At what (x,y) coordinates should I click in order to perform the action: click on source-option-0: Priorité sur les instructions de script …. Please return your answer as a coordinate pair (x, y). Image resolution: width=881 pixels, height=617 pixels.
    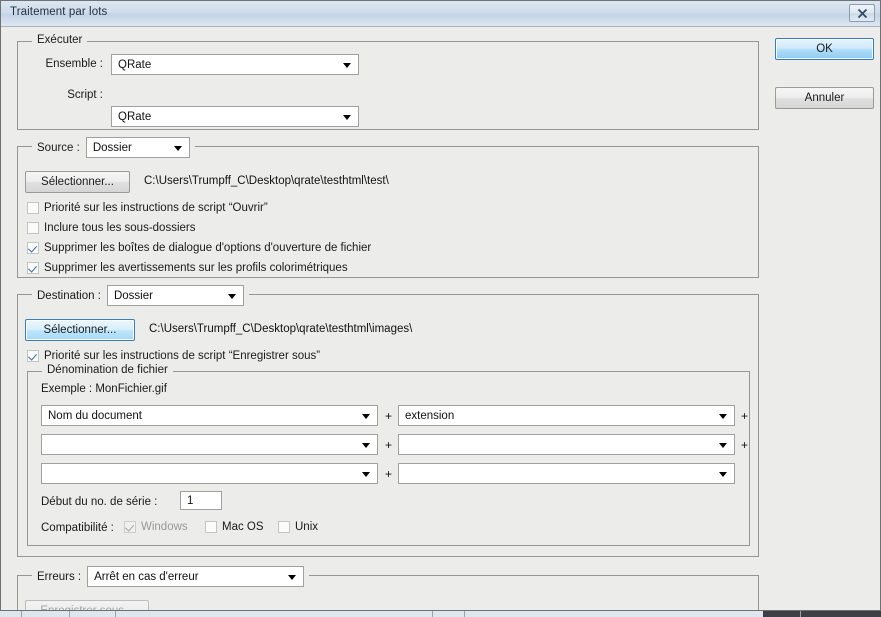
    Looking at the image, I should click on (147, 208).